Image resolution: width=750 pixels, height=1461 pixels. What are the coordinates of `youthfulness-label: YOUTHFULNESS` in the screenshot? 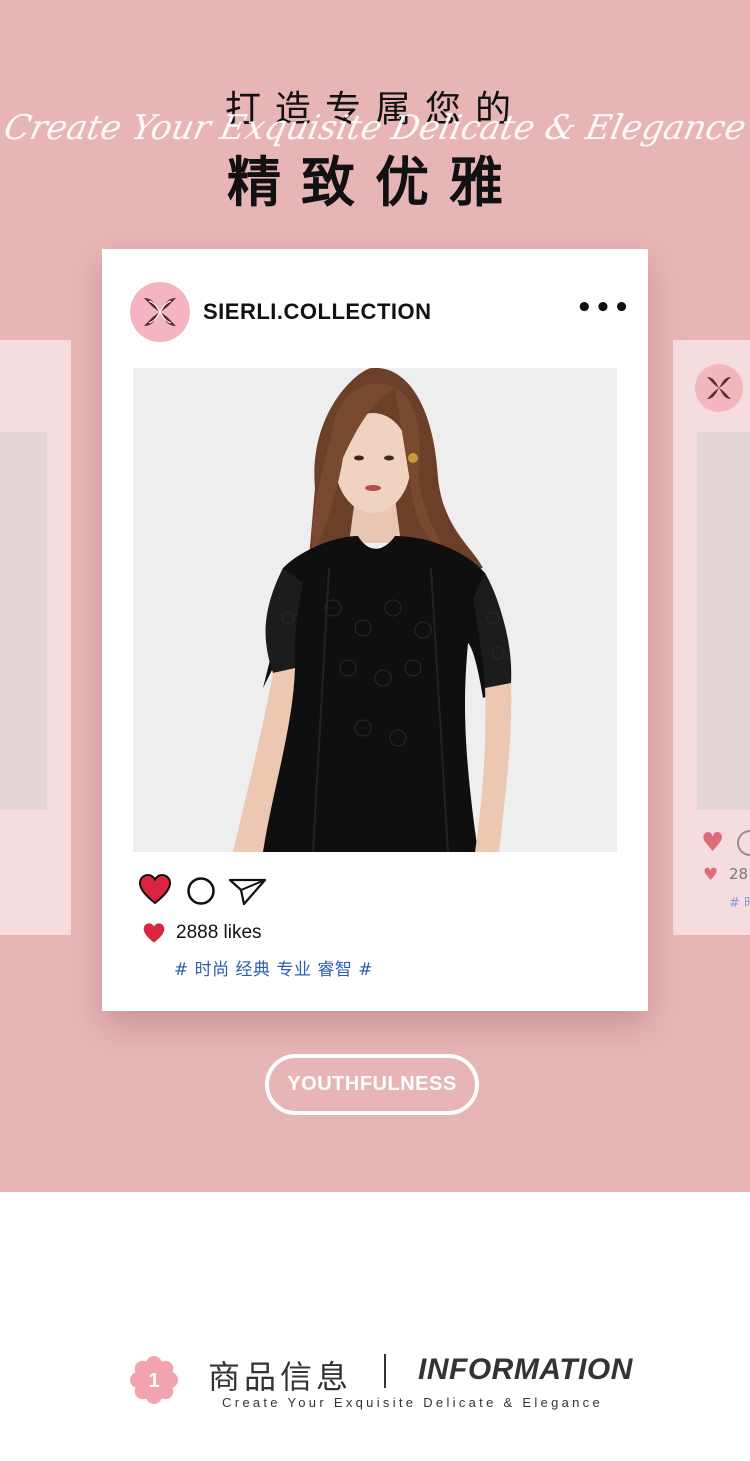 It's located at (372, 1084).